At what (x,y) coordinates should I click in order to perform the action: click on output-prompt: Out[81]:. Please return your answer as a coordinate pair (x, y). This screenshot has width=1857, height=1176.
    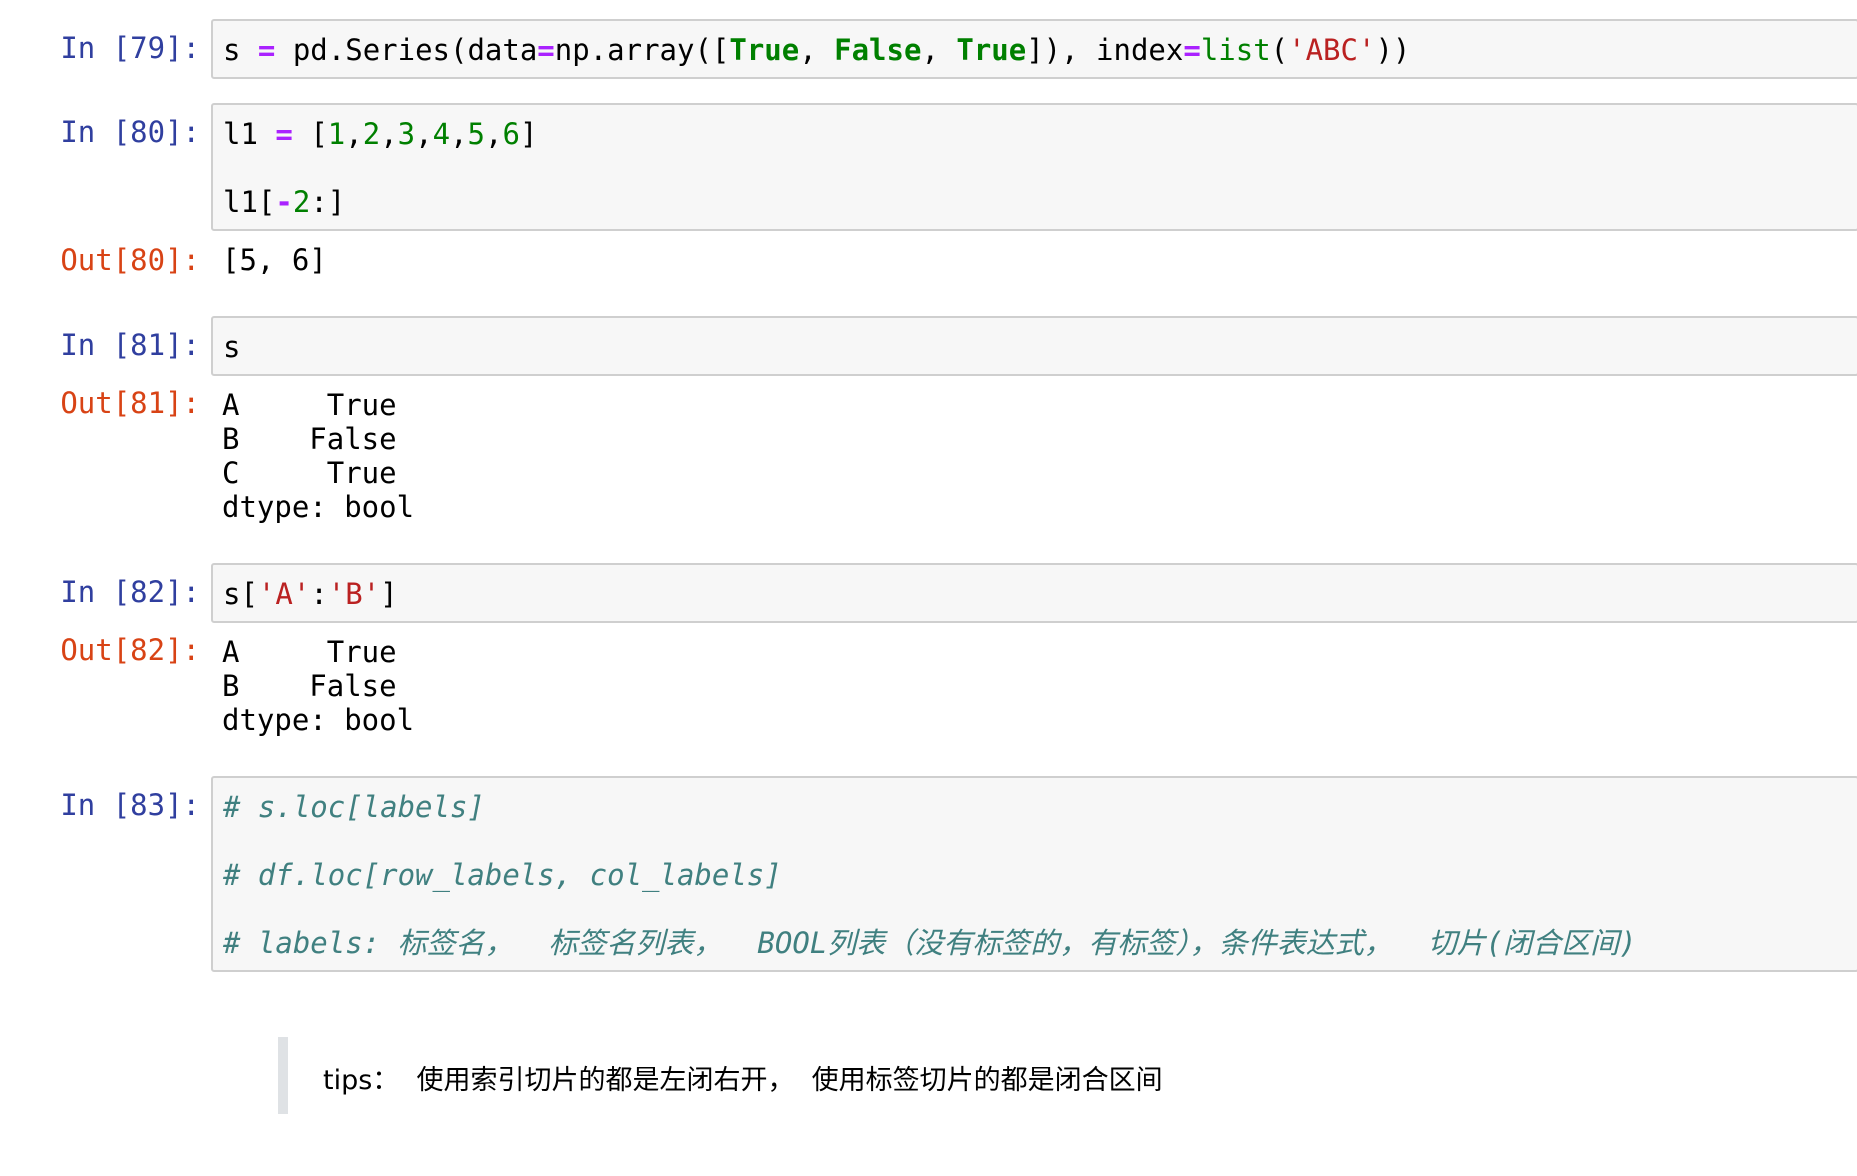
    Looking at the image, I should click on (130, 403).